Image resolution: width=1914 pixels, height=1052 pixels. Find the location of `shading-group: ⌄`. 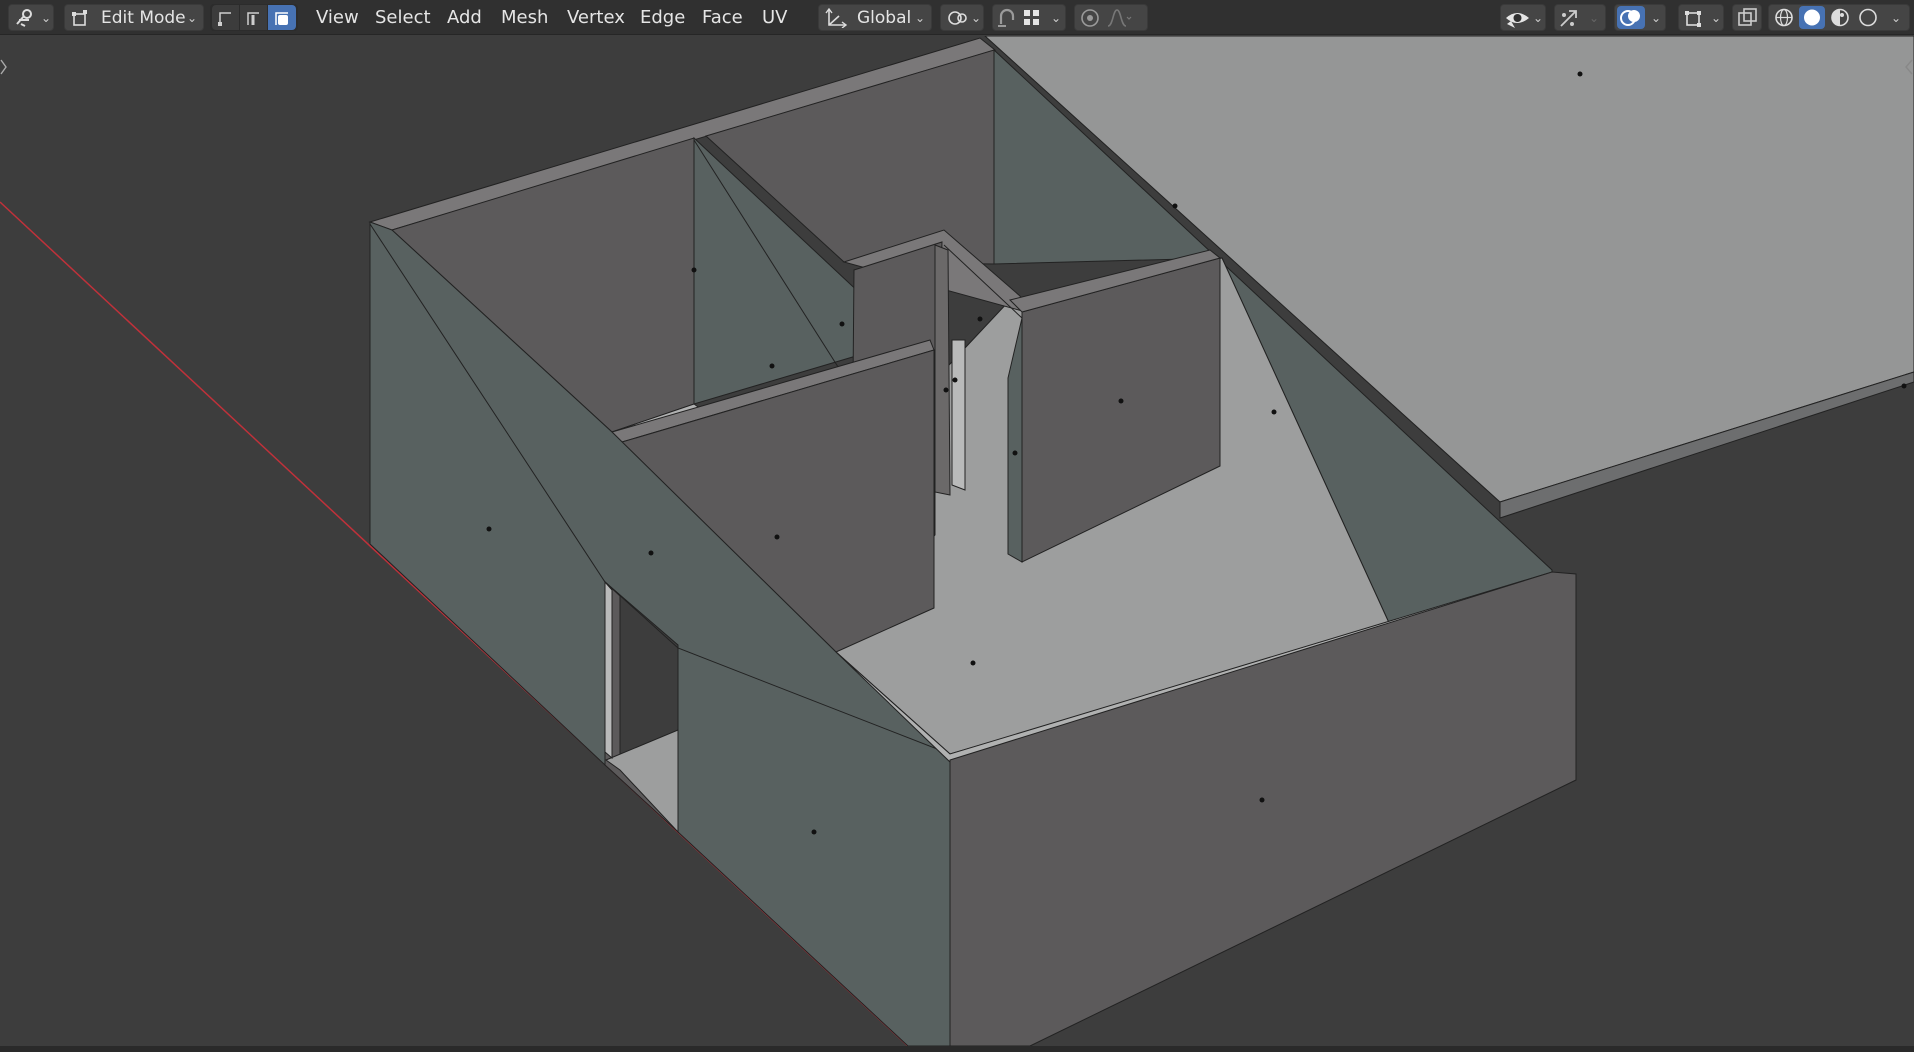

shading-group: ⌄ is located at coordinates (1839, 17).